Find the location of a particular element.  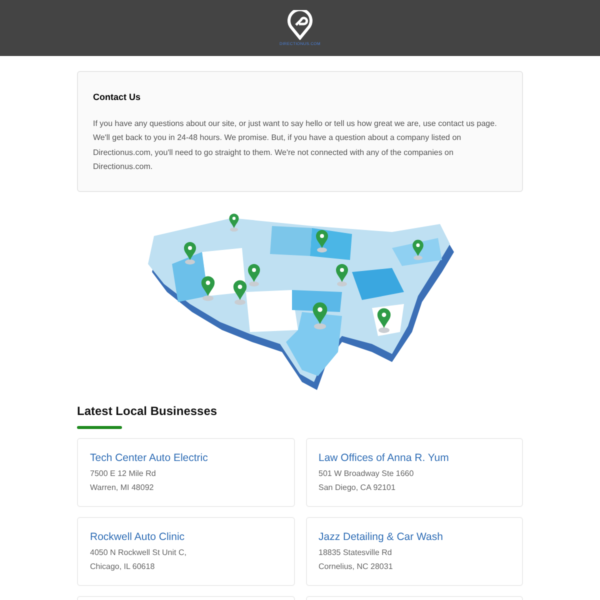

business-name-link: Rockwell Auto Clinic is located at coordinates (186, 537).